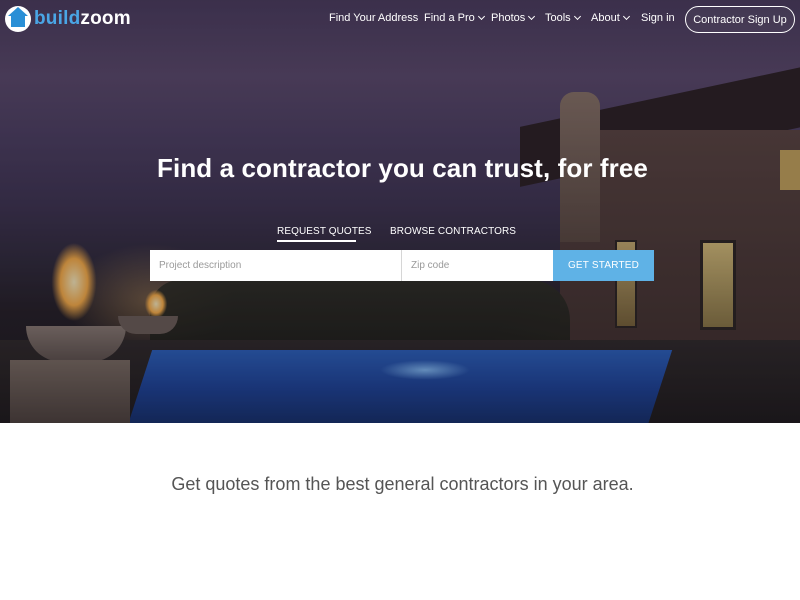  What do you see at coordinates (82, 18) in the screenshot?
I see `logo-text: buildzoom` at bounding box center [82, 18].